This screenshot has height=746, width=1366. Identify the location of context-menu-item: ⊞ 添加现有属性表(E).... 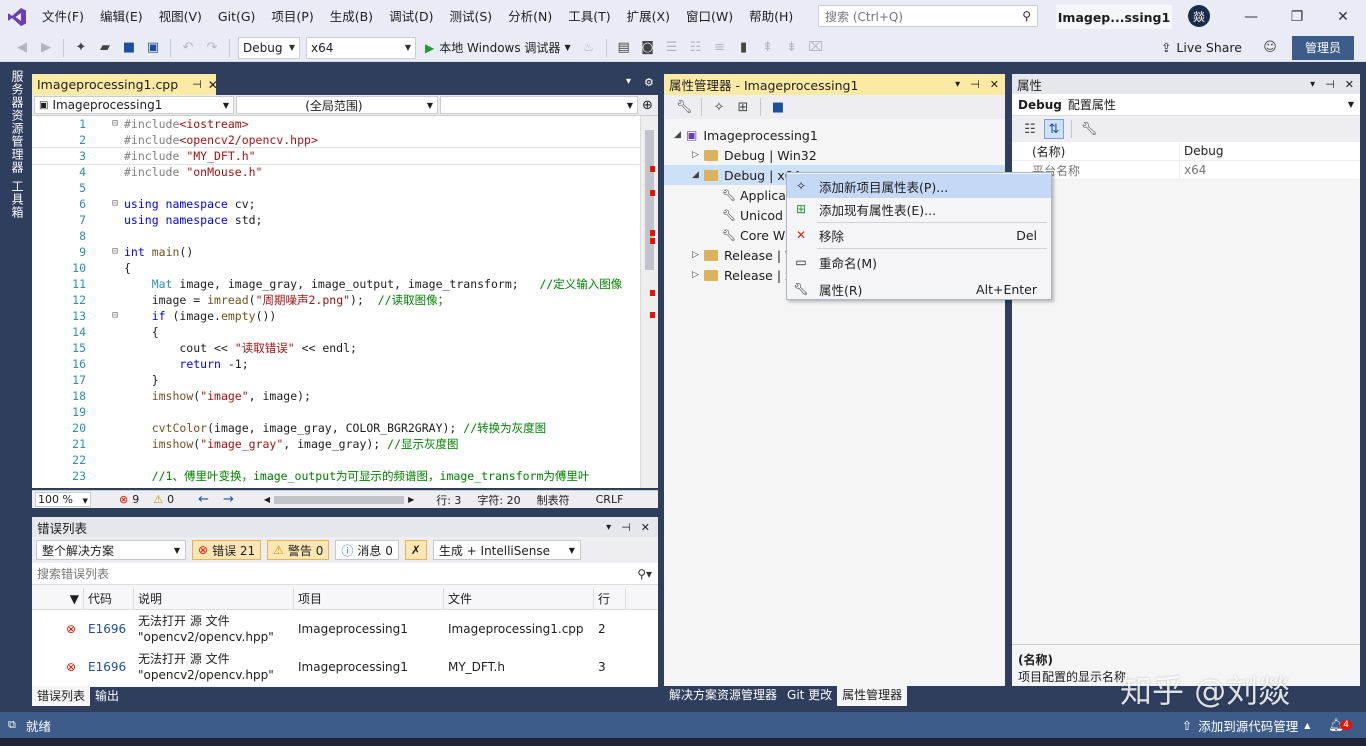
(919, 209).